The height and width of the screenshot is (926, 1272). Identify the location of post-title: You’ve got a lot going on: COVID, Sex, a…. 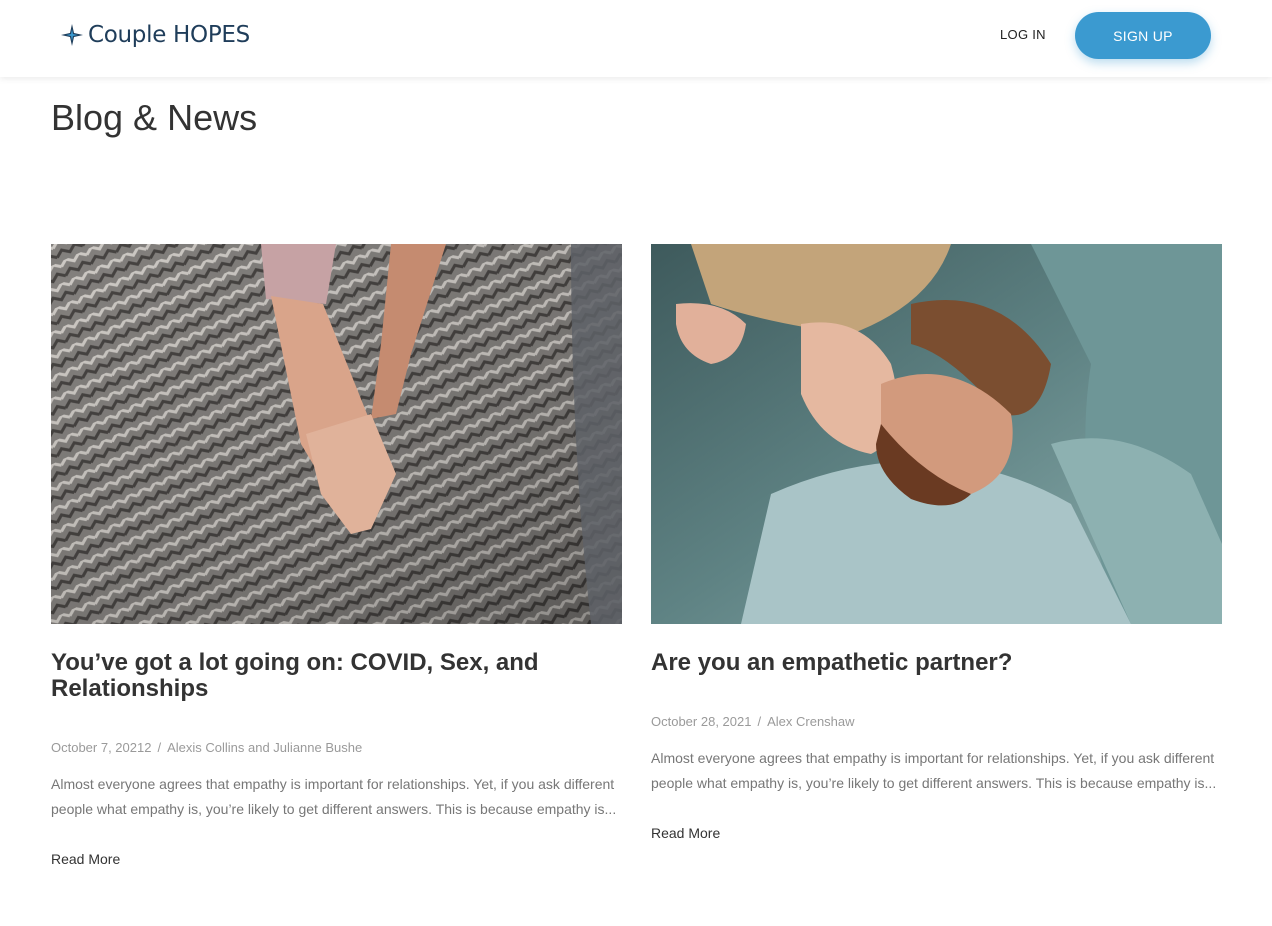
(336, 676).